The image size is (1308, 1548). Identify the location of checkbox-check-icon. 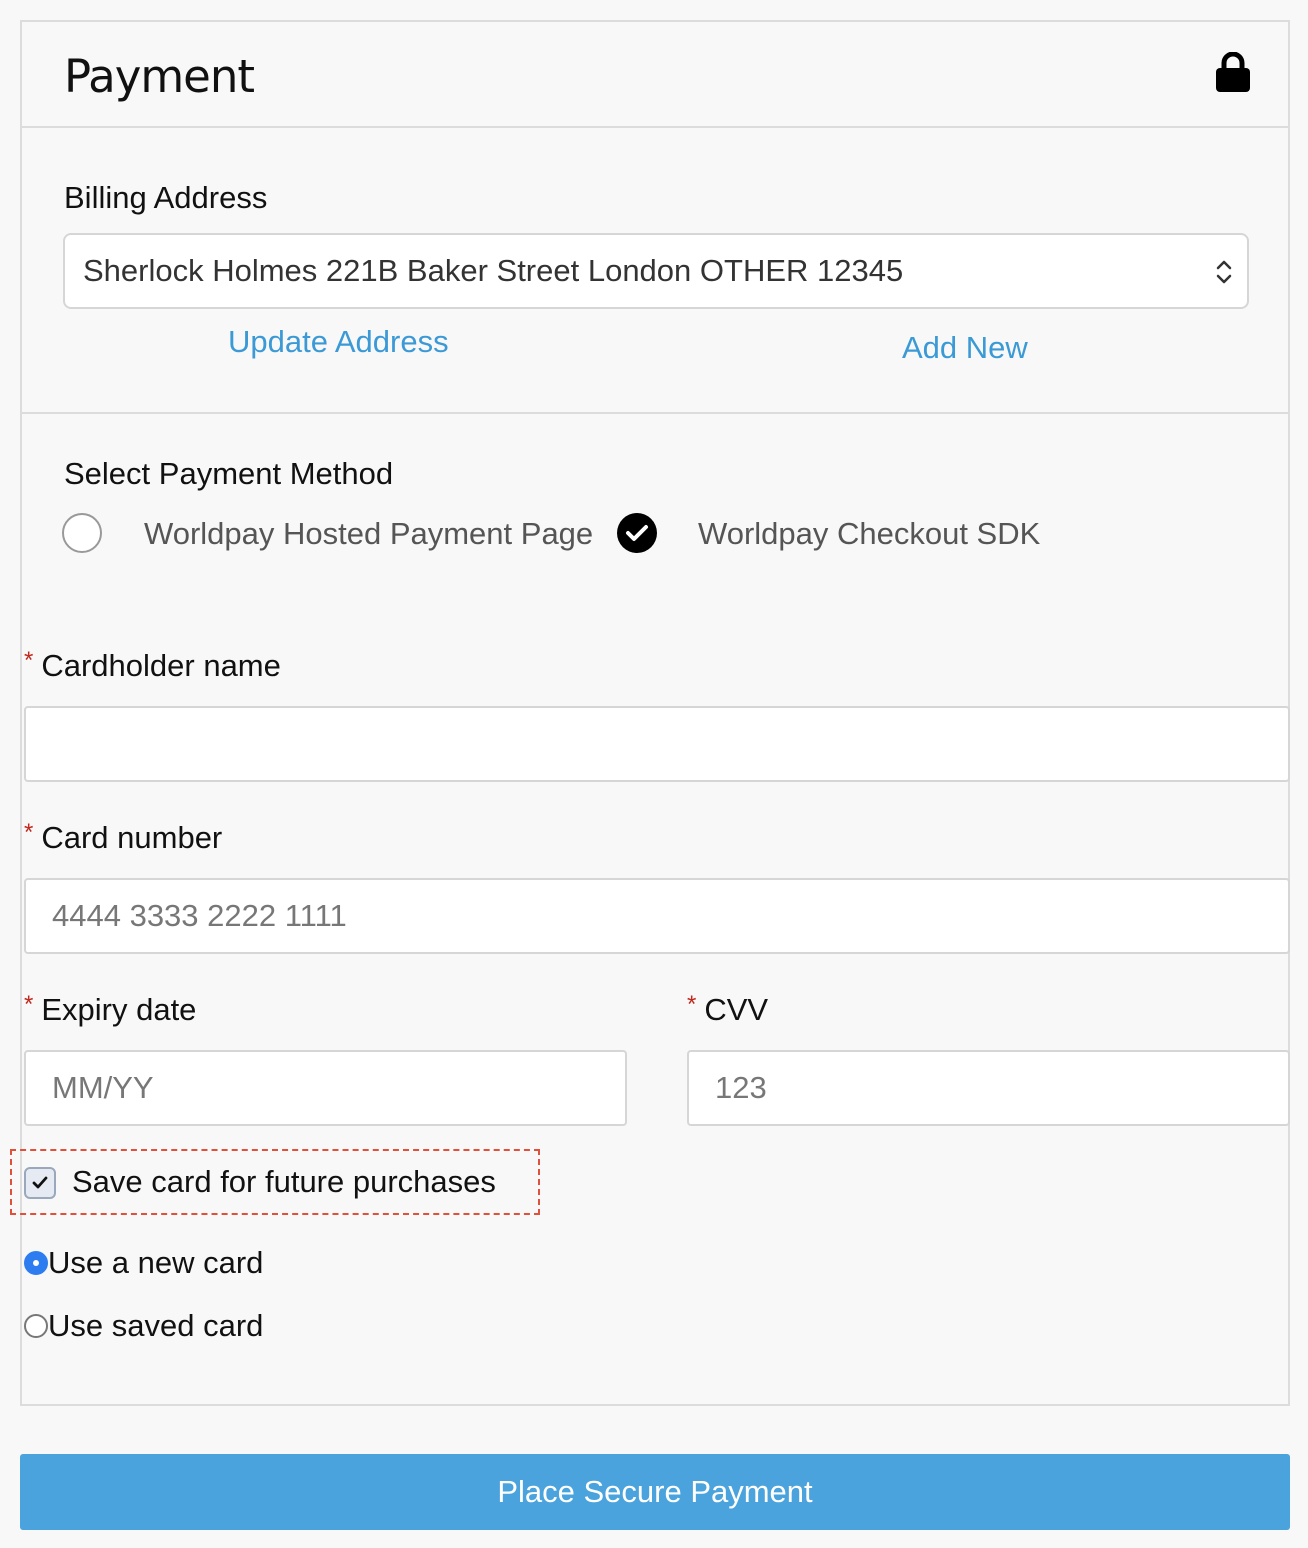
(40, 1182).